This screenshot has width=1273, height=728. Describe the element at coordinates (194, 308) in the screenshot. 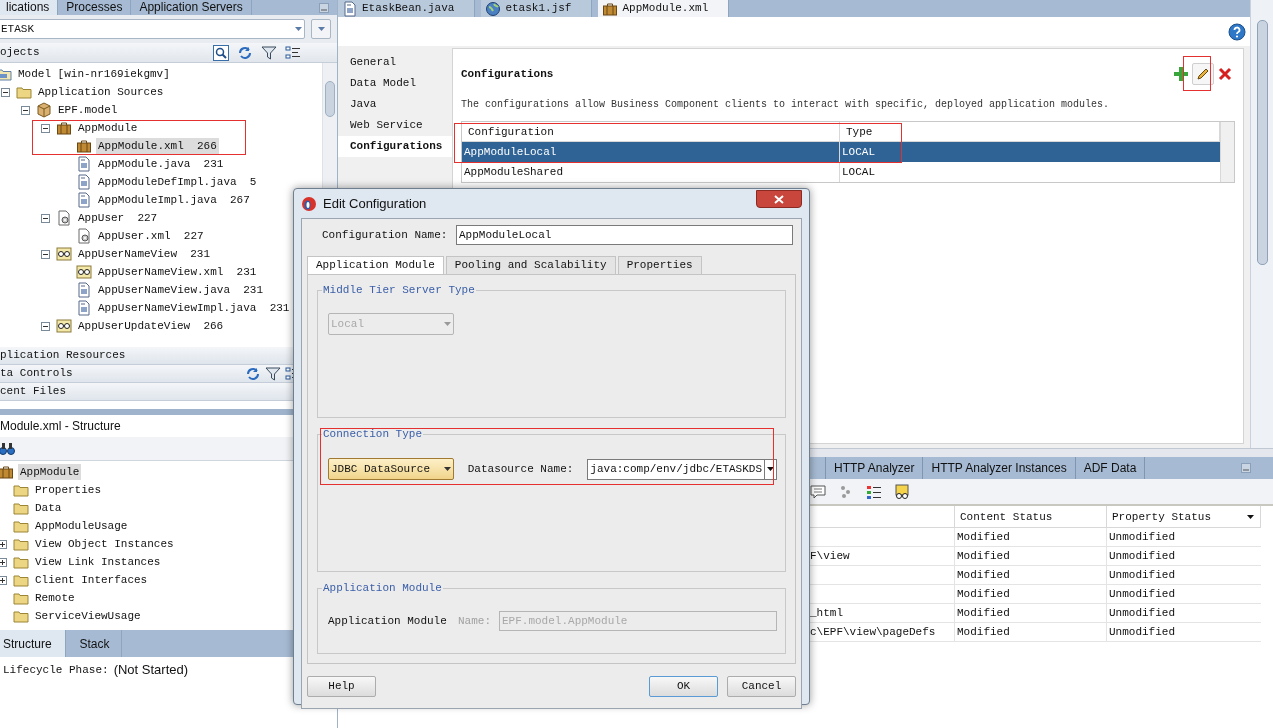

I see `tree-item: AppUserNameViewImpl.java 231` at that location.